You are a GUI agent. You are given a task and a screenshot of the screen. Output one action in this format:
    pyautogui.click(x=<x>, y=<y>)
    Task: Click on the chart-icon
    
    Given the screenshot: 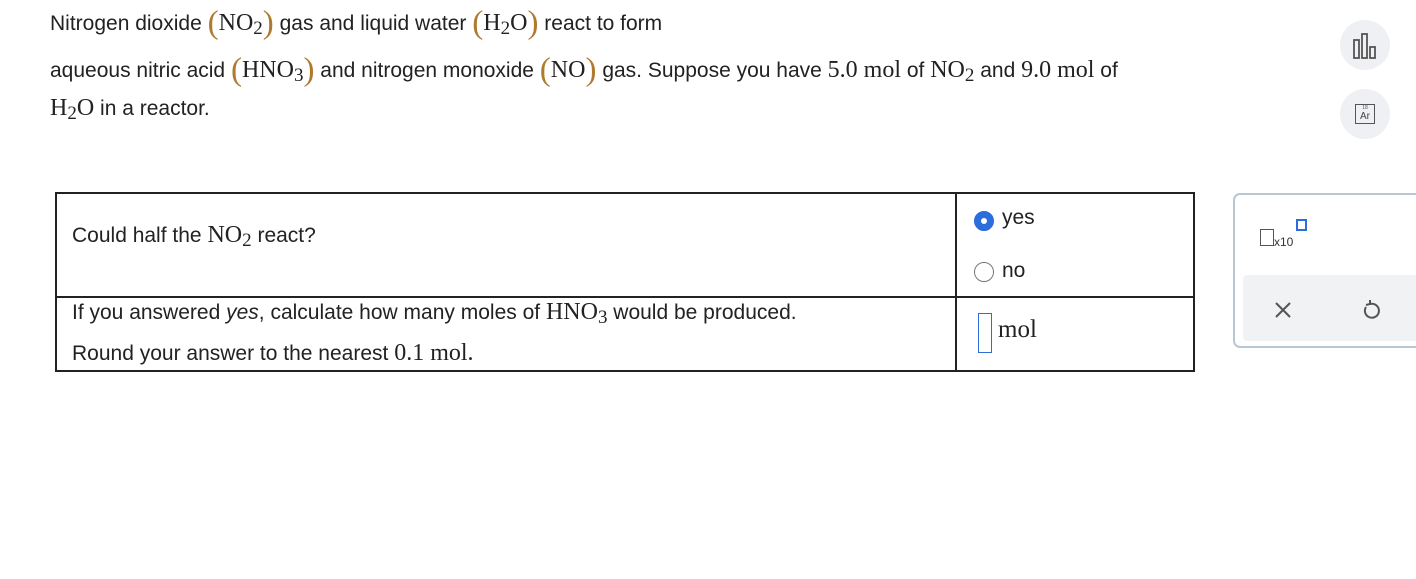 What is the action you would take?
    pyautogui.click(x=1364, y=46)
    